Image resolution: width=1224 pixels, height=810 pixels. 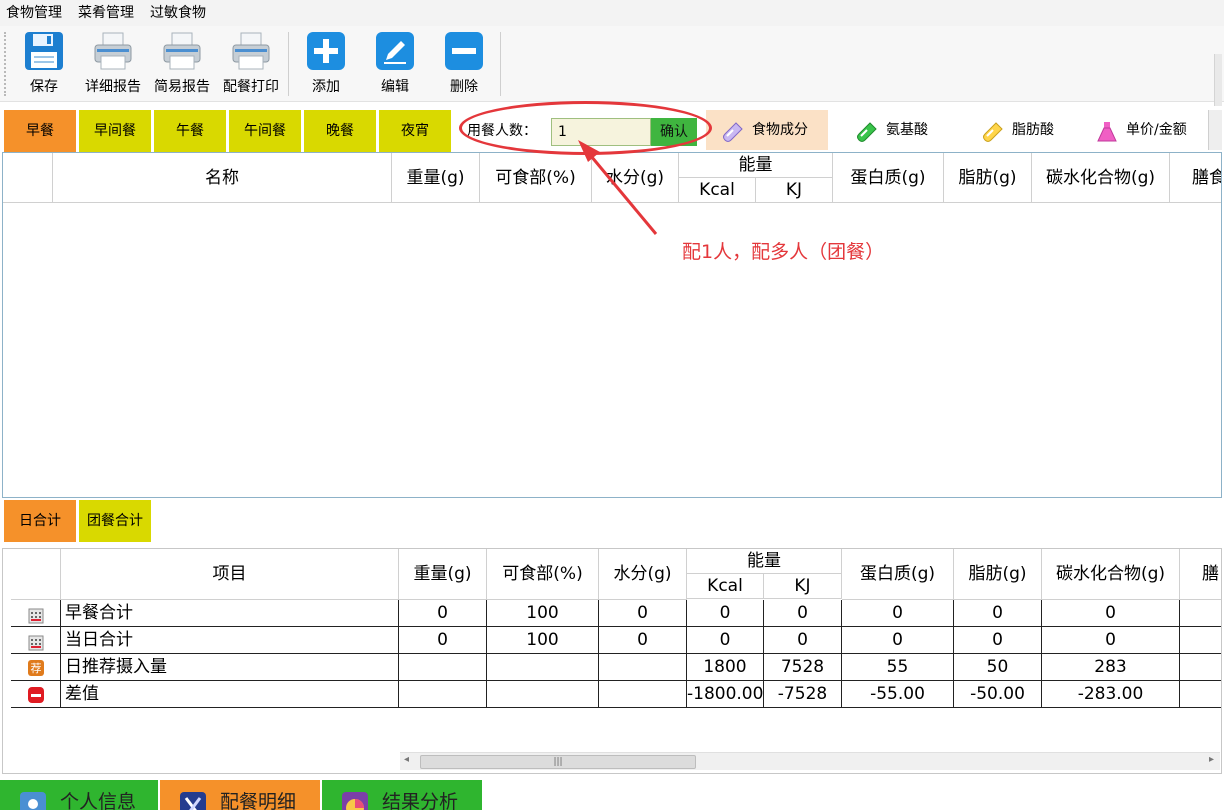 I want to click on scrollbar-thumb: |||, so click(x=558, y=762).